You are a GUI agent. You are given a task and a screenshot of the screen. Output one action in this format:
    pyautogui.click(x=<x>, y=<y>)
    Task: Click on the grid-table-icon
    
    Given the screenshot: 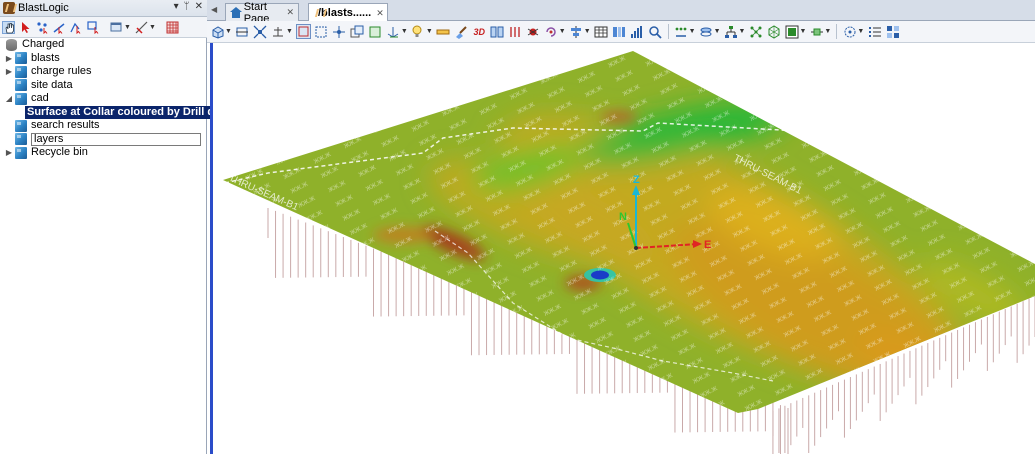 What is the action you would take?
    pyautogui.click(x=601, y=31)
    